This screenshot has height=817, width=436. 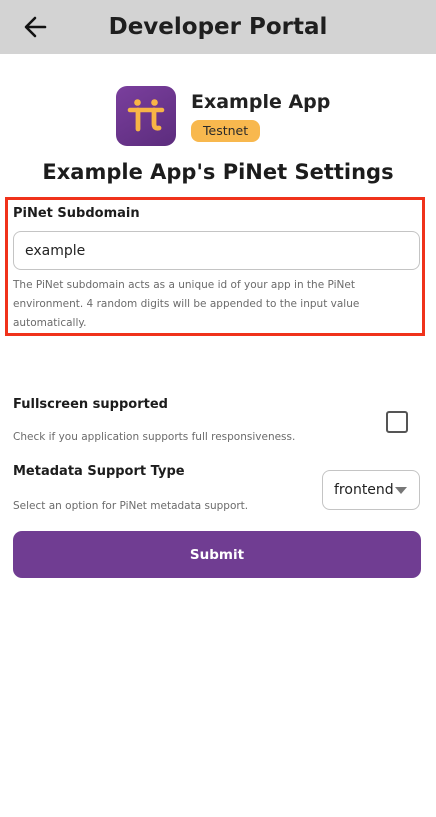 What do you see at coordinates (76, 213) in the screenshot?
I see `subdomain-label: PiNet Subdomain` at bounding box center [76, 213].